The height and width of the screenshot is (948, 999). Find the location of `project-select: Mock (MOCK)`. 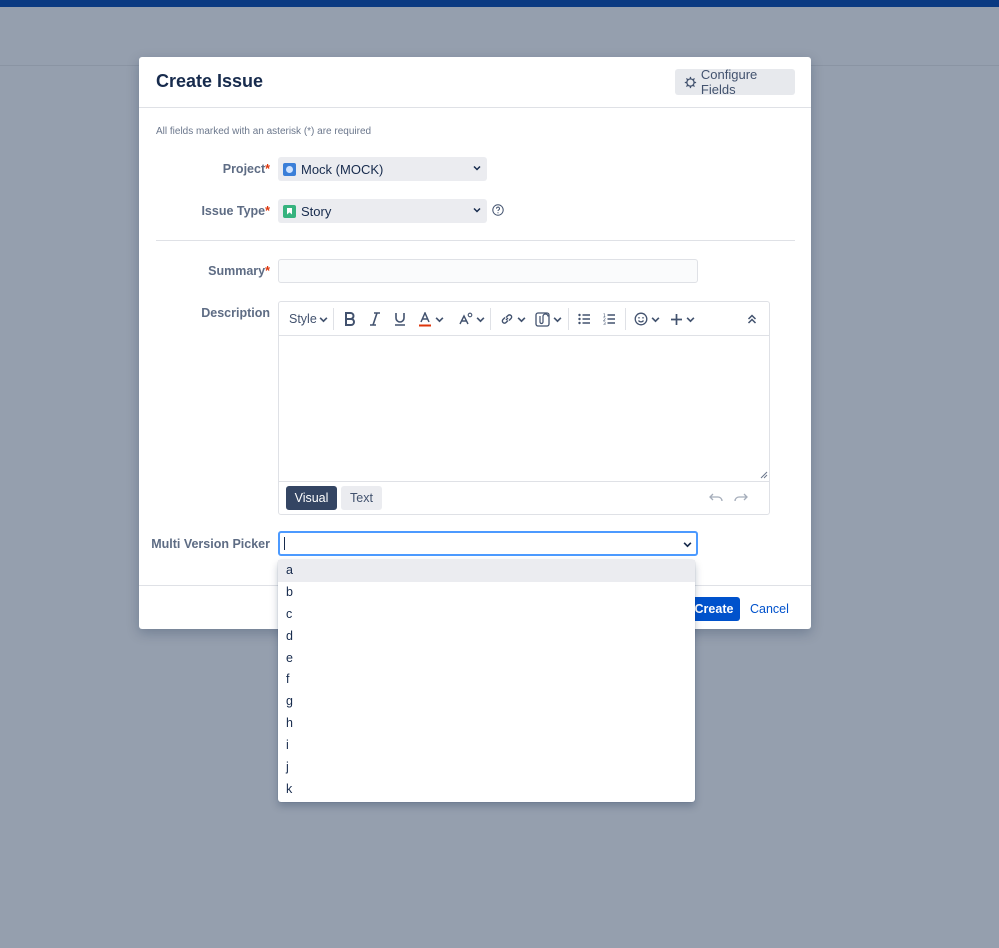

project-select: Mock (MOCK) is located at coordinates (382, 169).